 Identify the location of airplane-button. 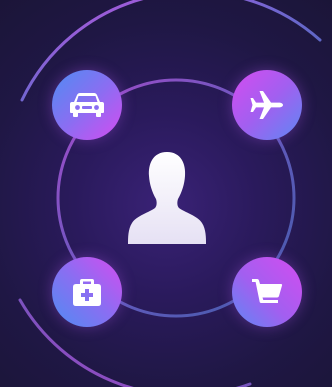
(267, 105).